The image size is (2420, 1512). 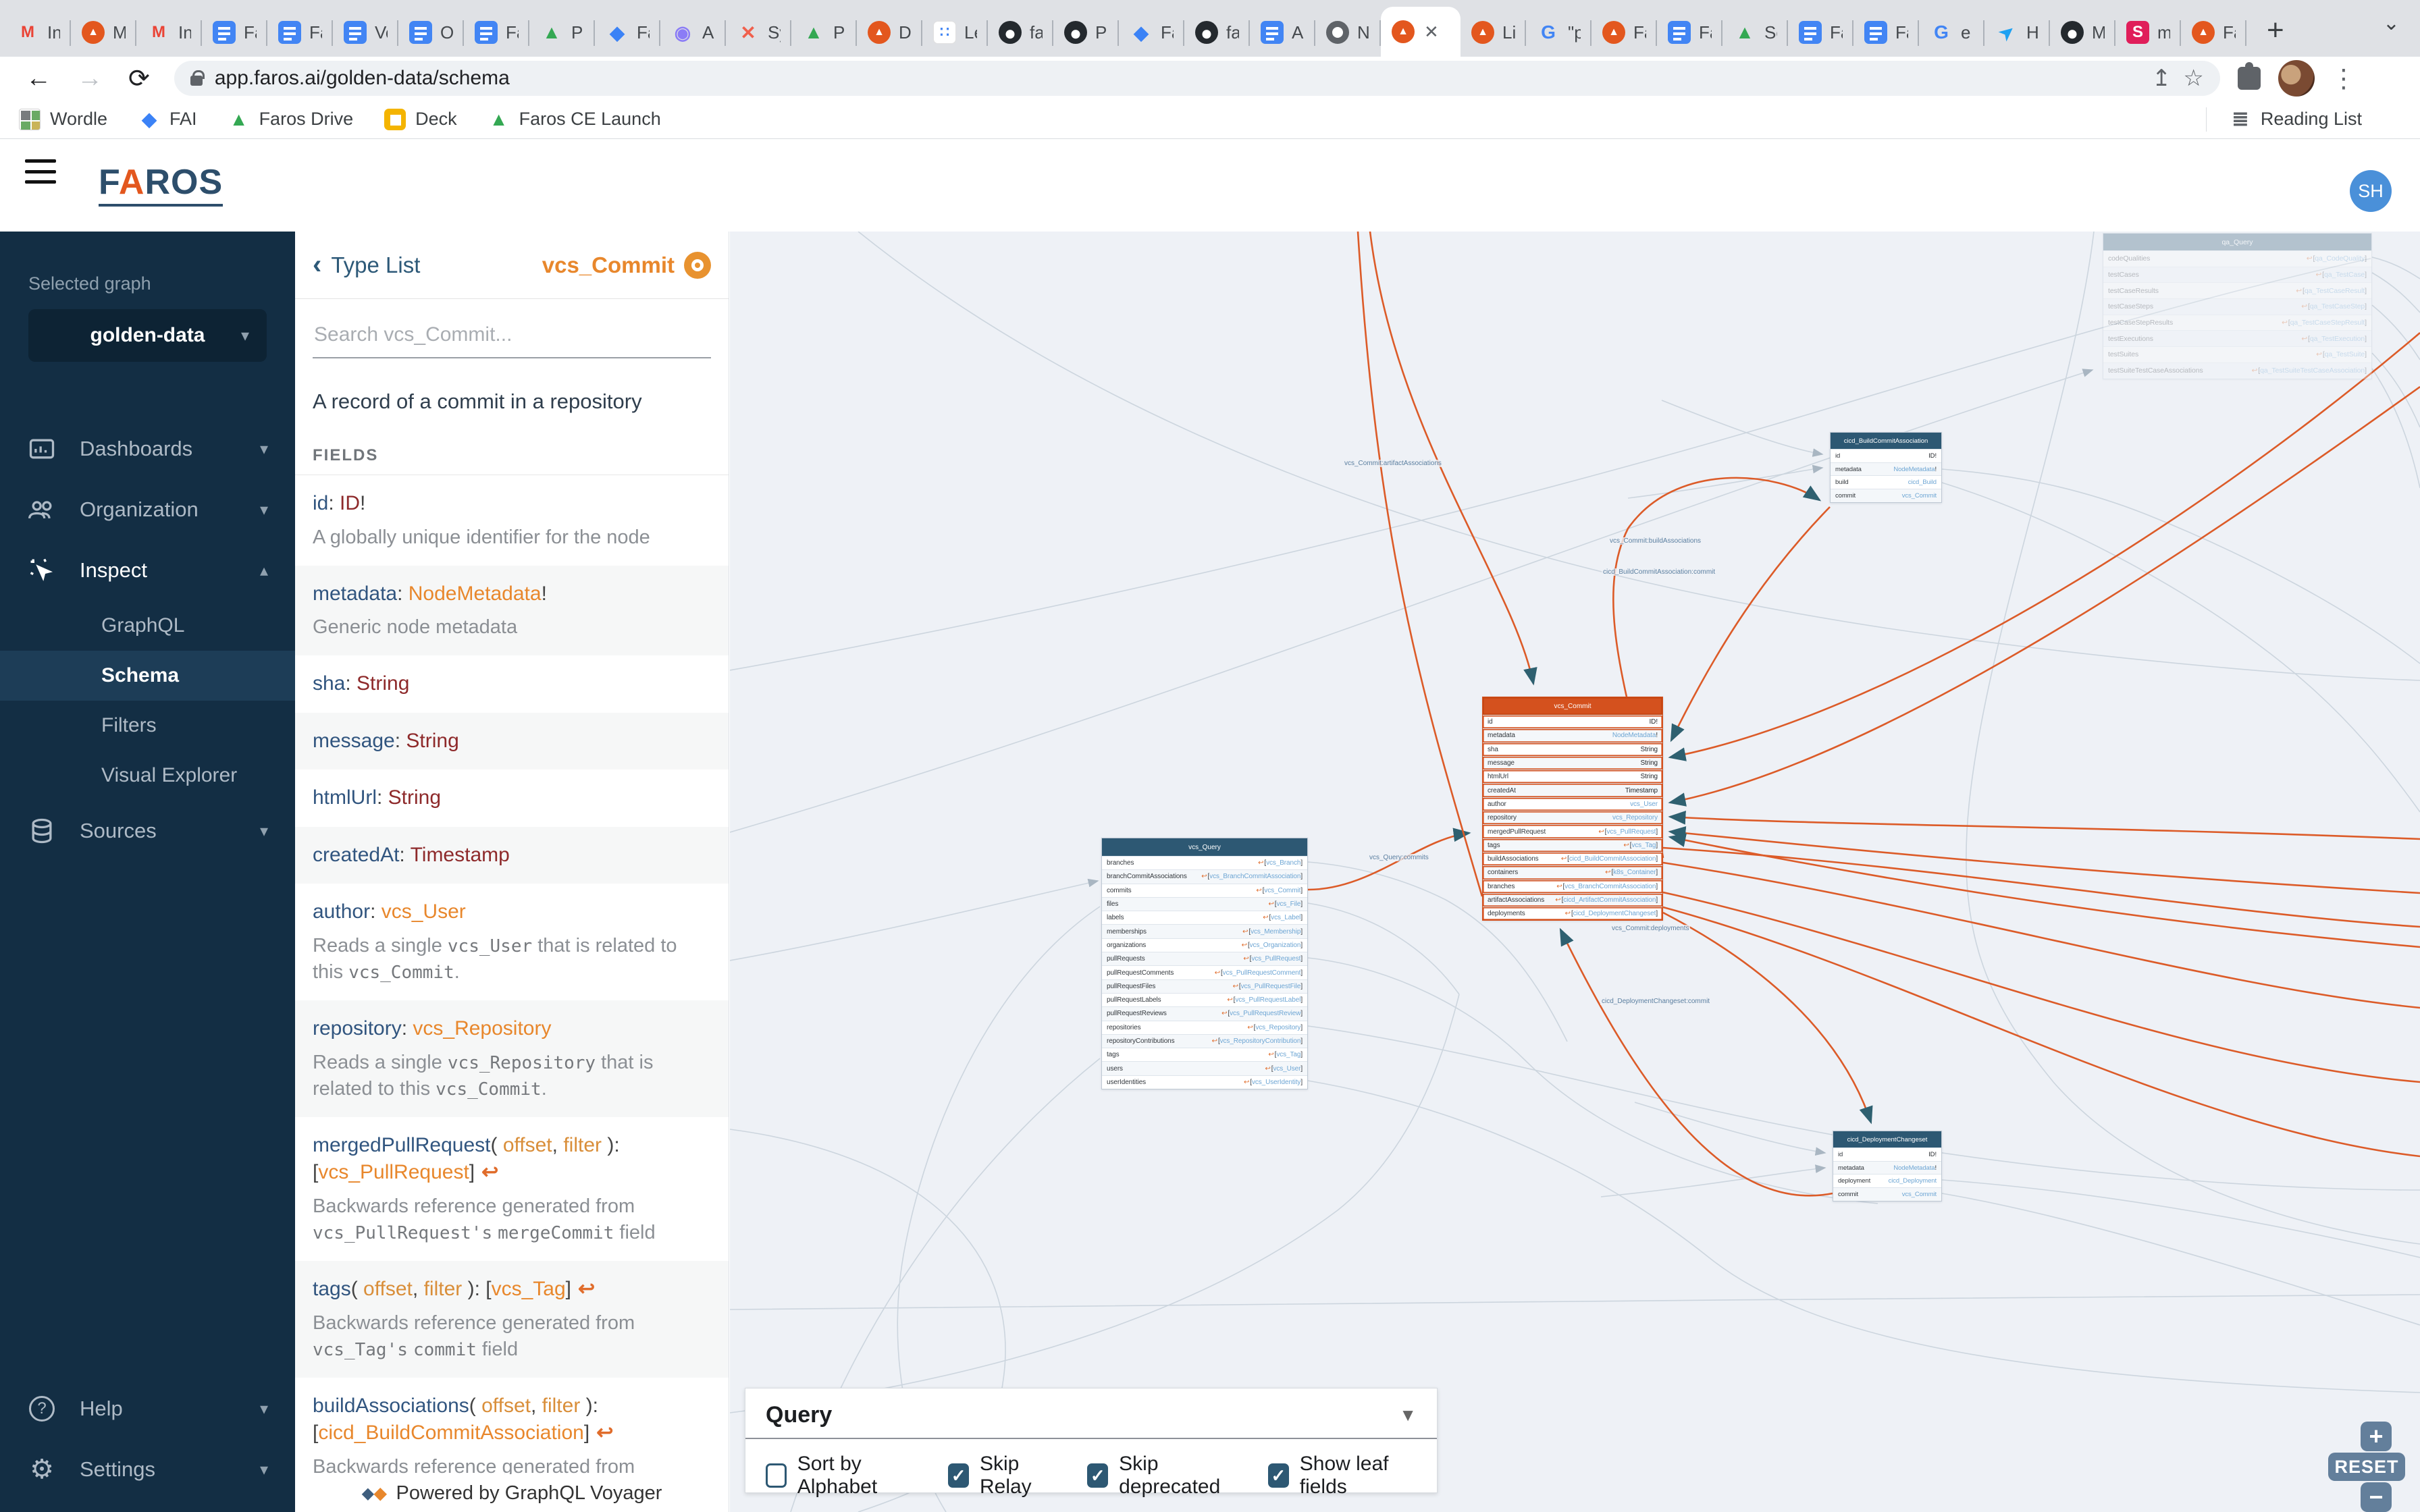 I want to click on node-field-metadata: metadata NodeMetadata!, so click(x=1886, y=469).